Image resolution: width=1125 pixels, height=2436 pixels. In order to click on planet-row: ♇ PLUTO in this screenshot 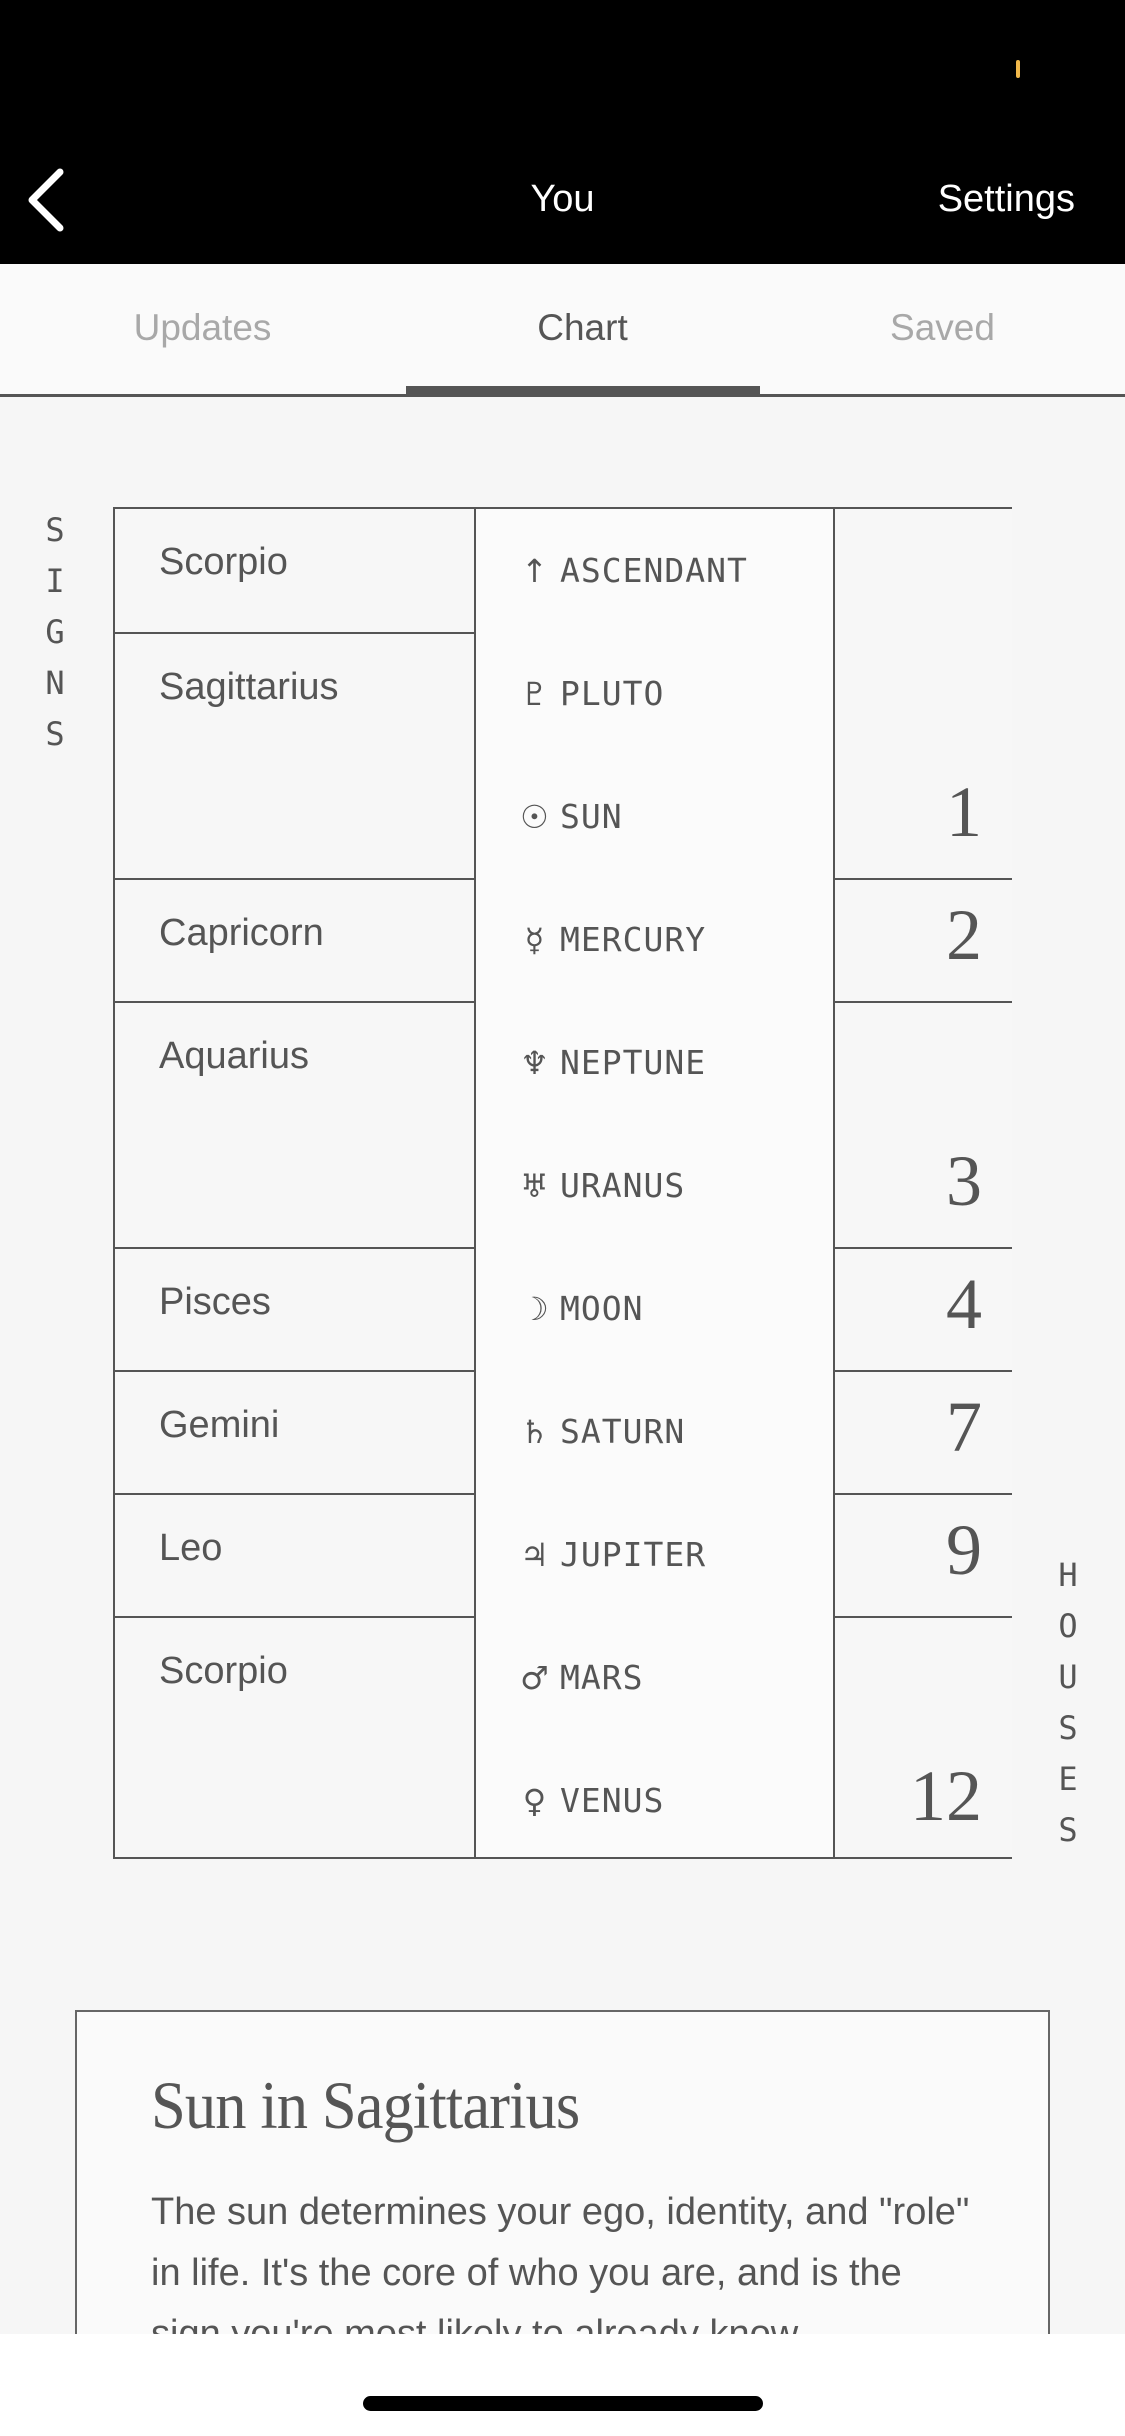, I will do `click(591, 693)`.